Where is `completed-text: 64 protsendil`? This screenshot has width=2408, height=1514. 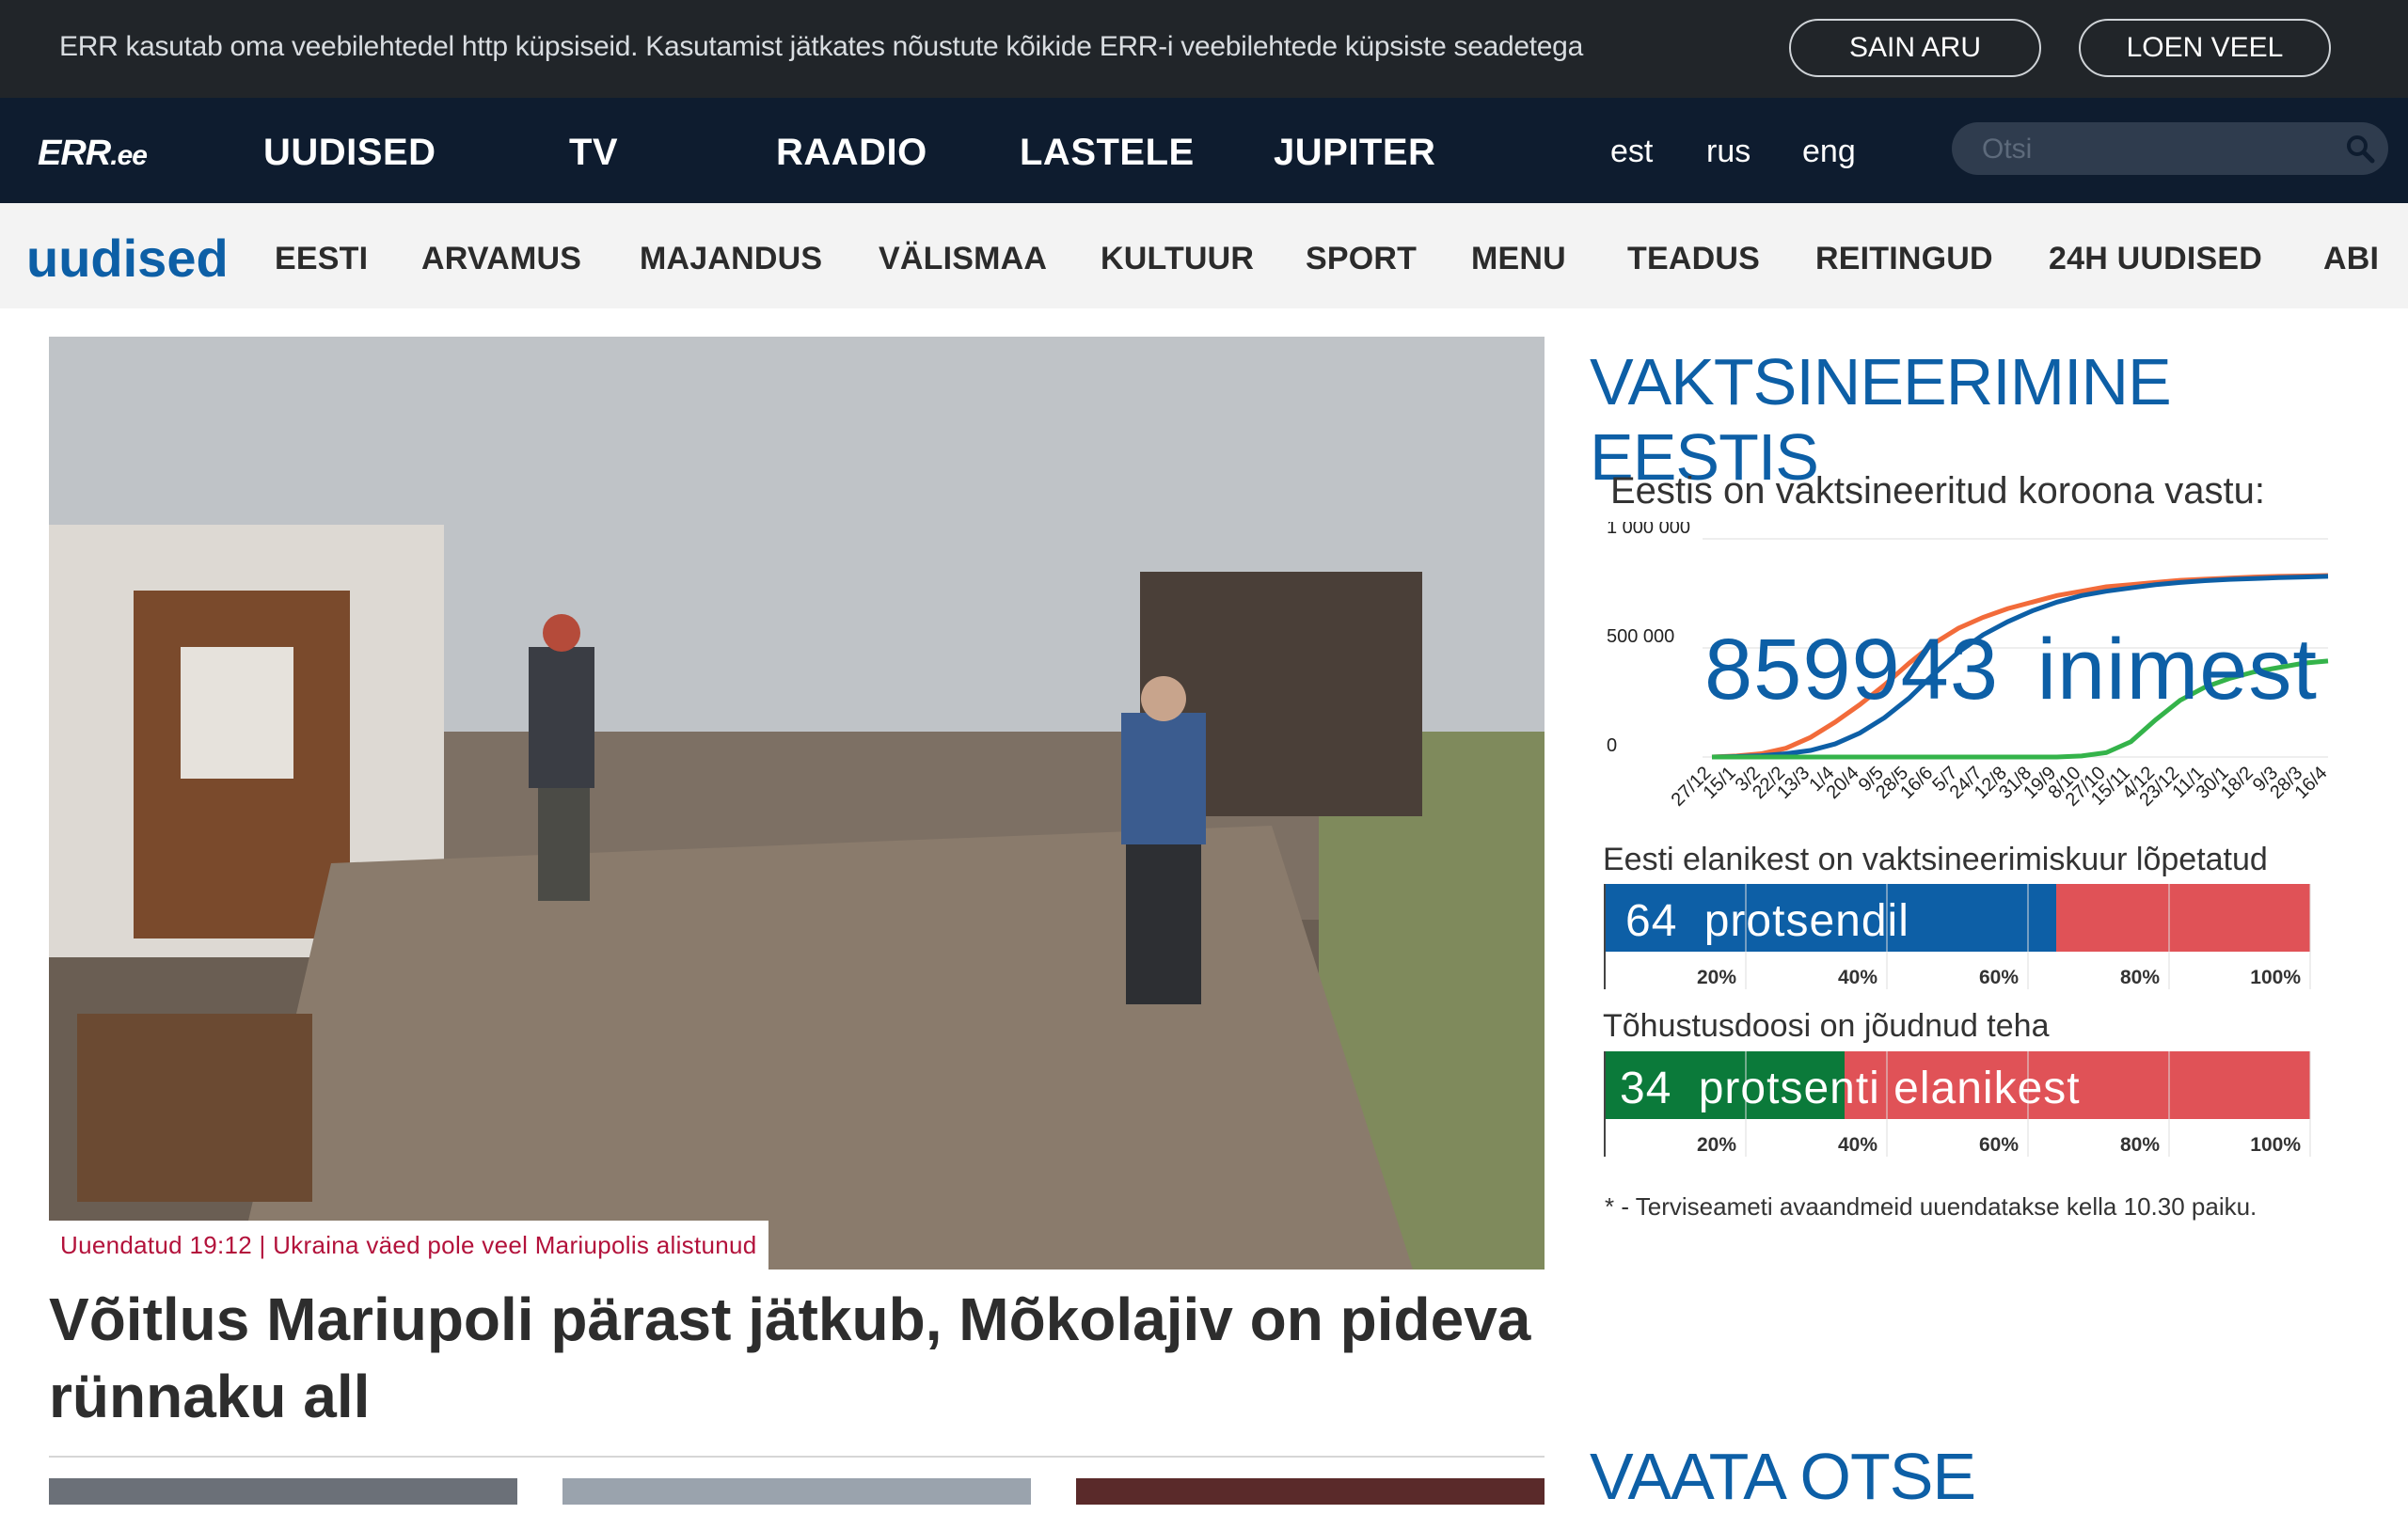 completed-text: 64 protsendil is located at coordinates (1767, 921).